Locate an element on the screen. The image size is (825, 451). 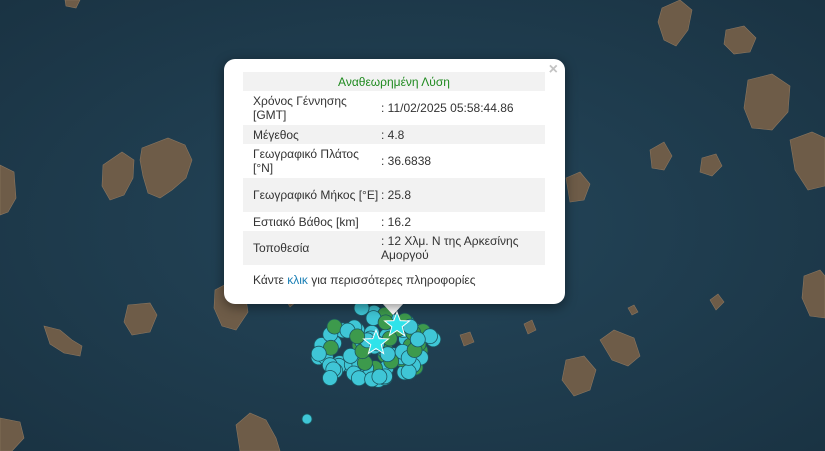
info-row: Εστιακό Βάθος [km] : 16.2 is located at coordinates (394, 221).